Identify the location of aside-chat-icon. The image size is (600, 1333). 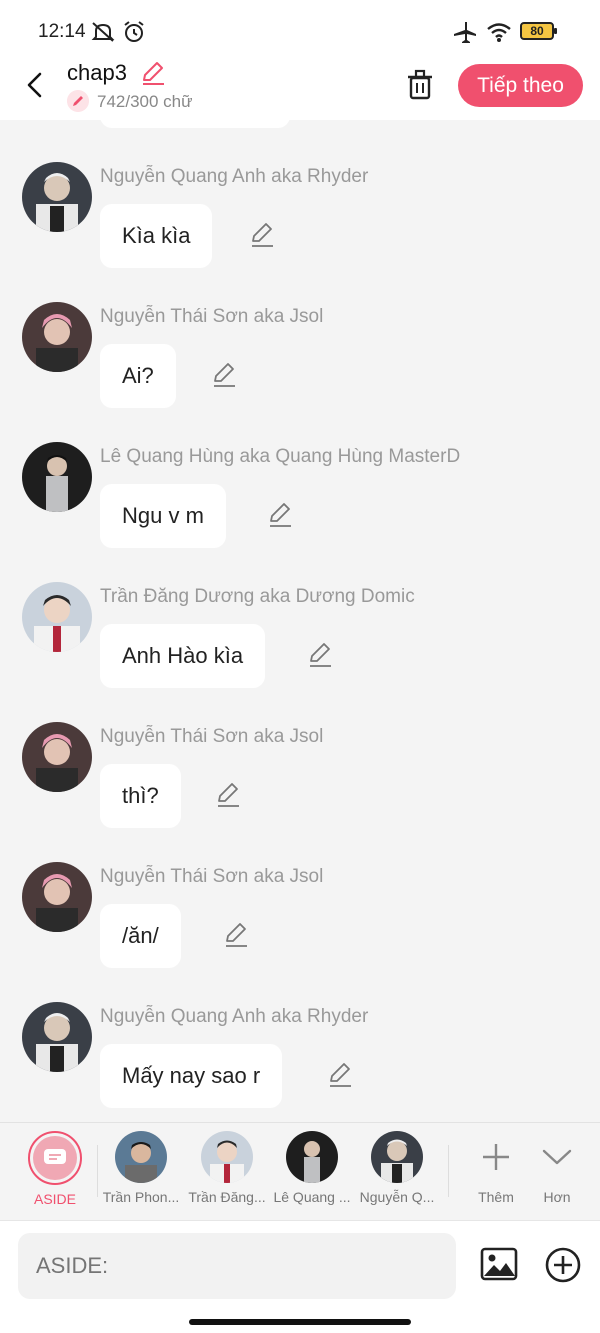
(55, 1156).